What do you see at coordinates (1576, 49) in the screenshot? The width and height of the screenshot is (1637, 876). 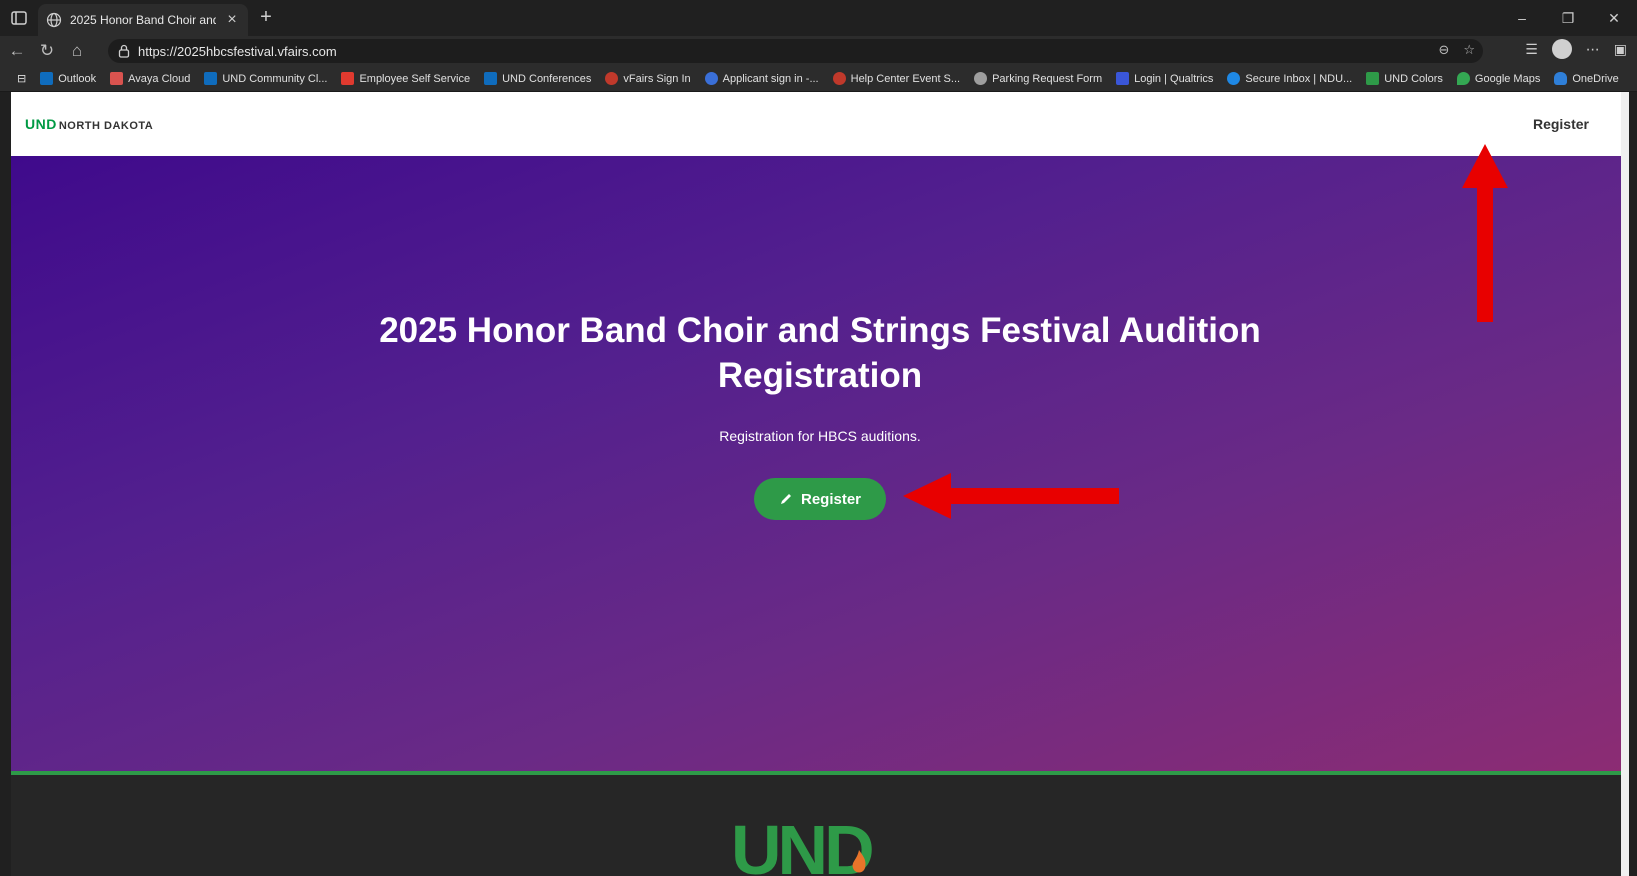 I see `toolbar-right-actions: ☰ ⋯ ▣` at bounding box center [1576, 49].